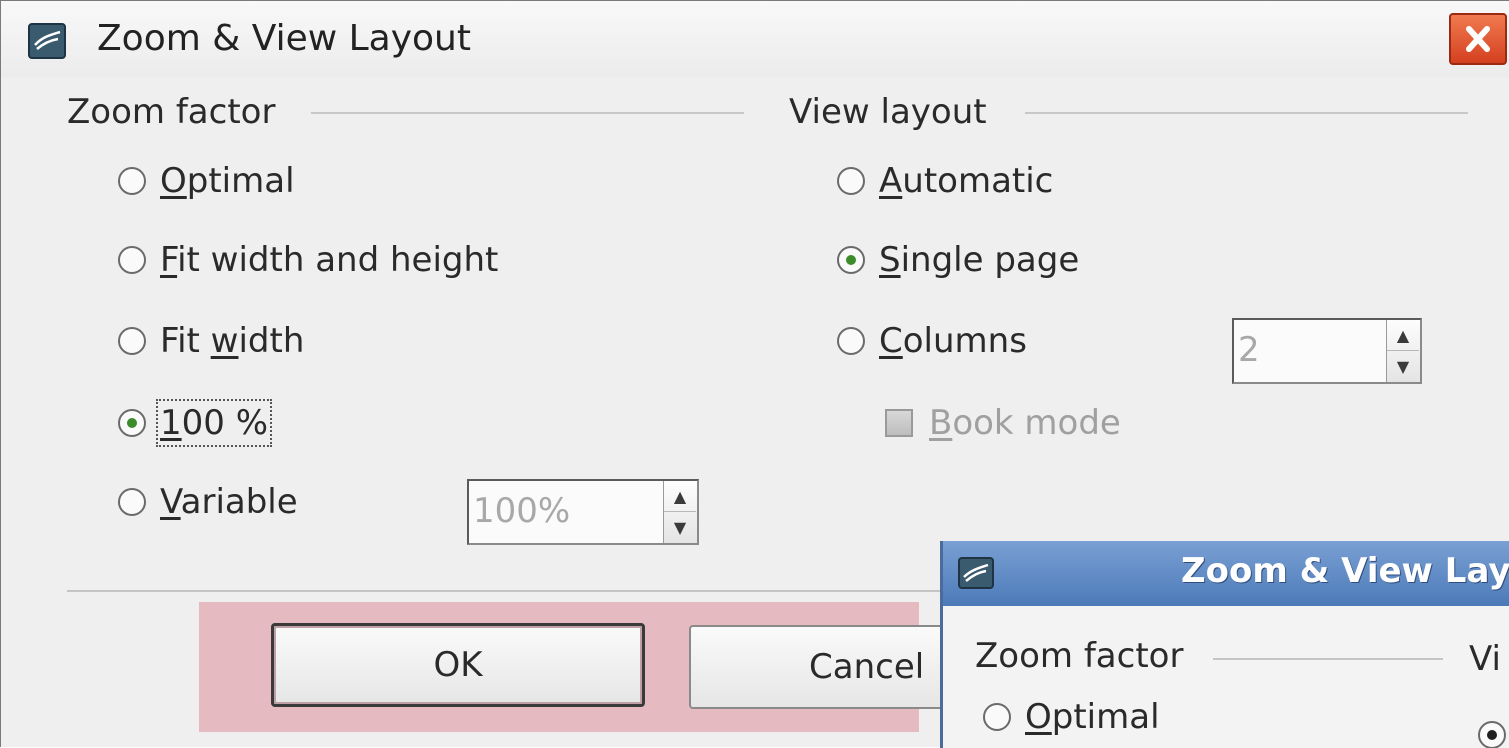 The height and width of the screenshot is (748, 1509). I want to click on zoom-optimal-label: Optimal, so click(227, 181).